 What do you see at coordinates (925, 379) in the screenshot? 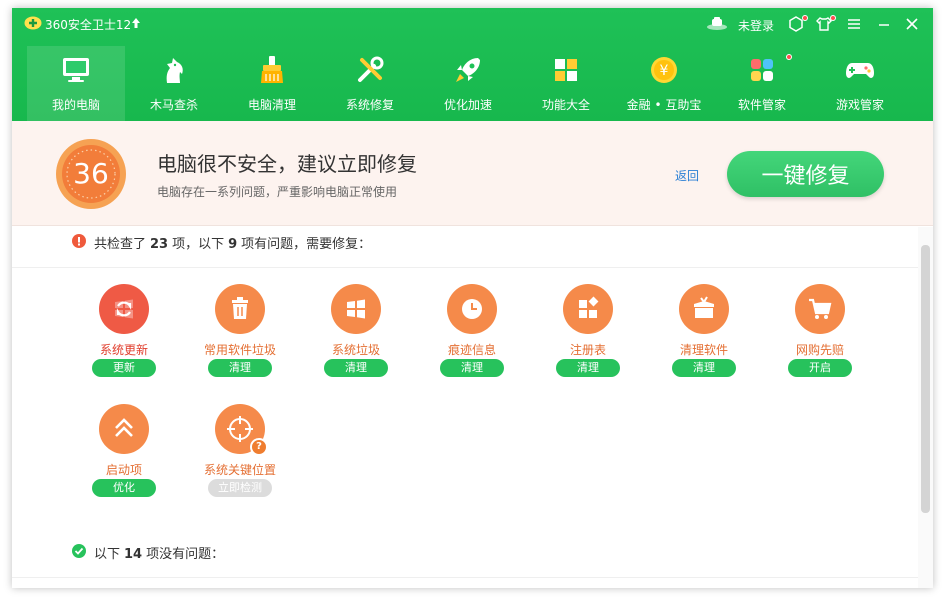
I see `scrollbar-thumb` at bounding box center [925, 379].